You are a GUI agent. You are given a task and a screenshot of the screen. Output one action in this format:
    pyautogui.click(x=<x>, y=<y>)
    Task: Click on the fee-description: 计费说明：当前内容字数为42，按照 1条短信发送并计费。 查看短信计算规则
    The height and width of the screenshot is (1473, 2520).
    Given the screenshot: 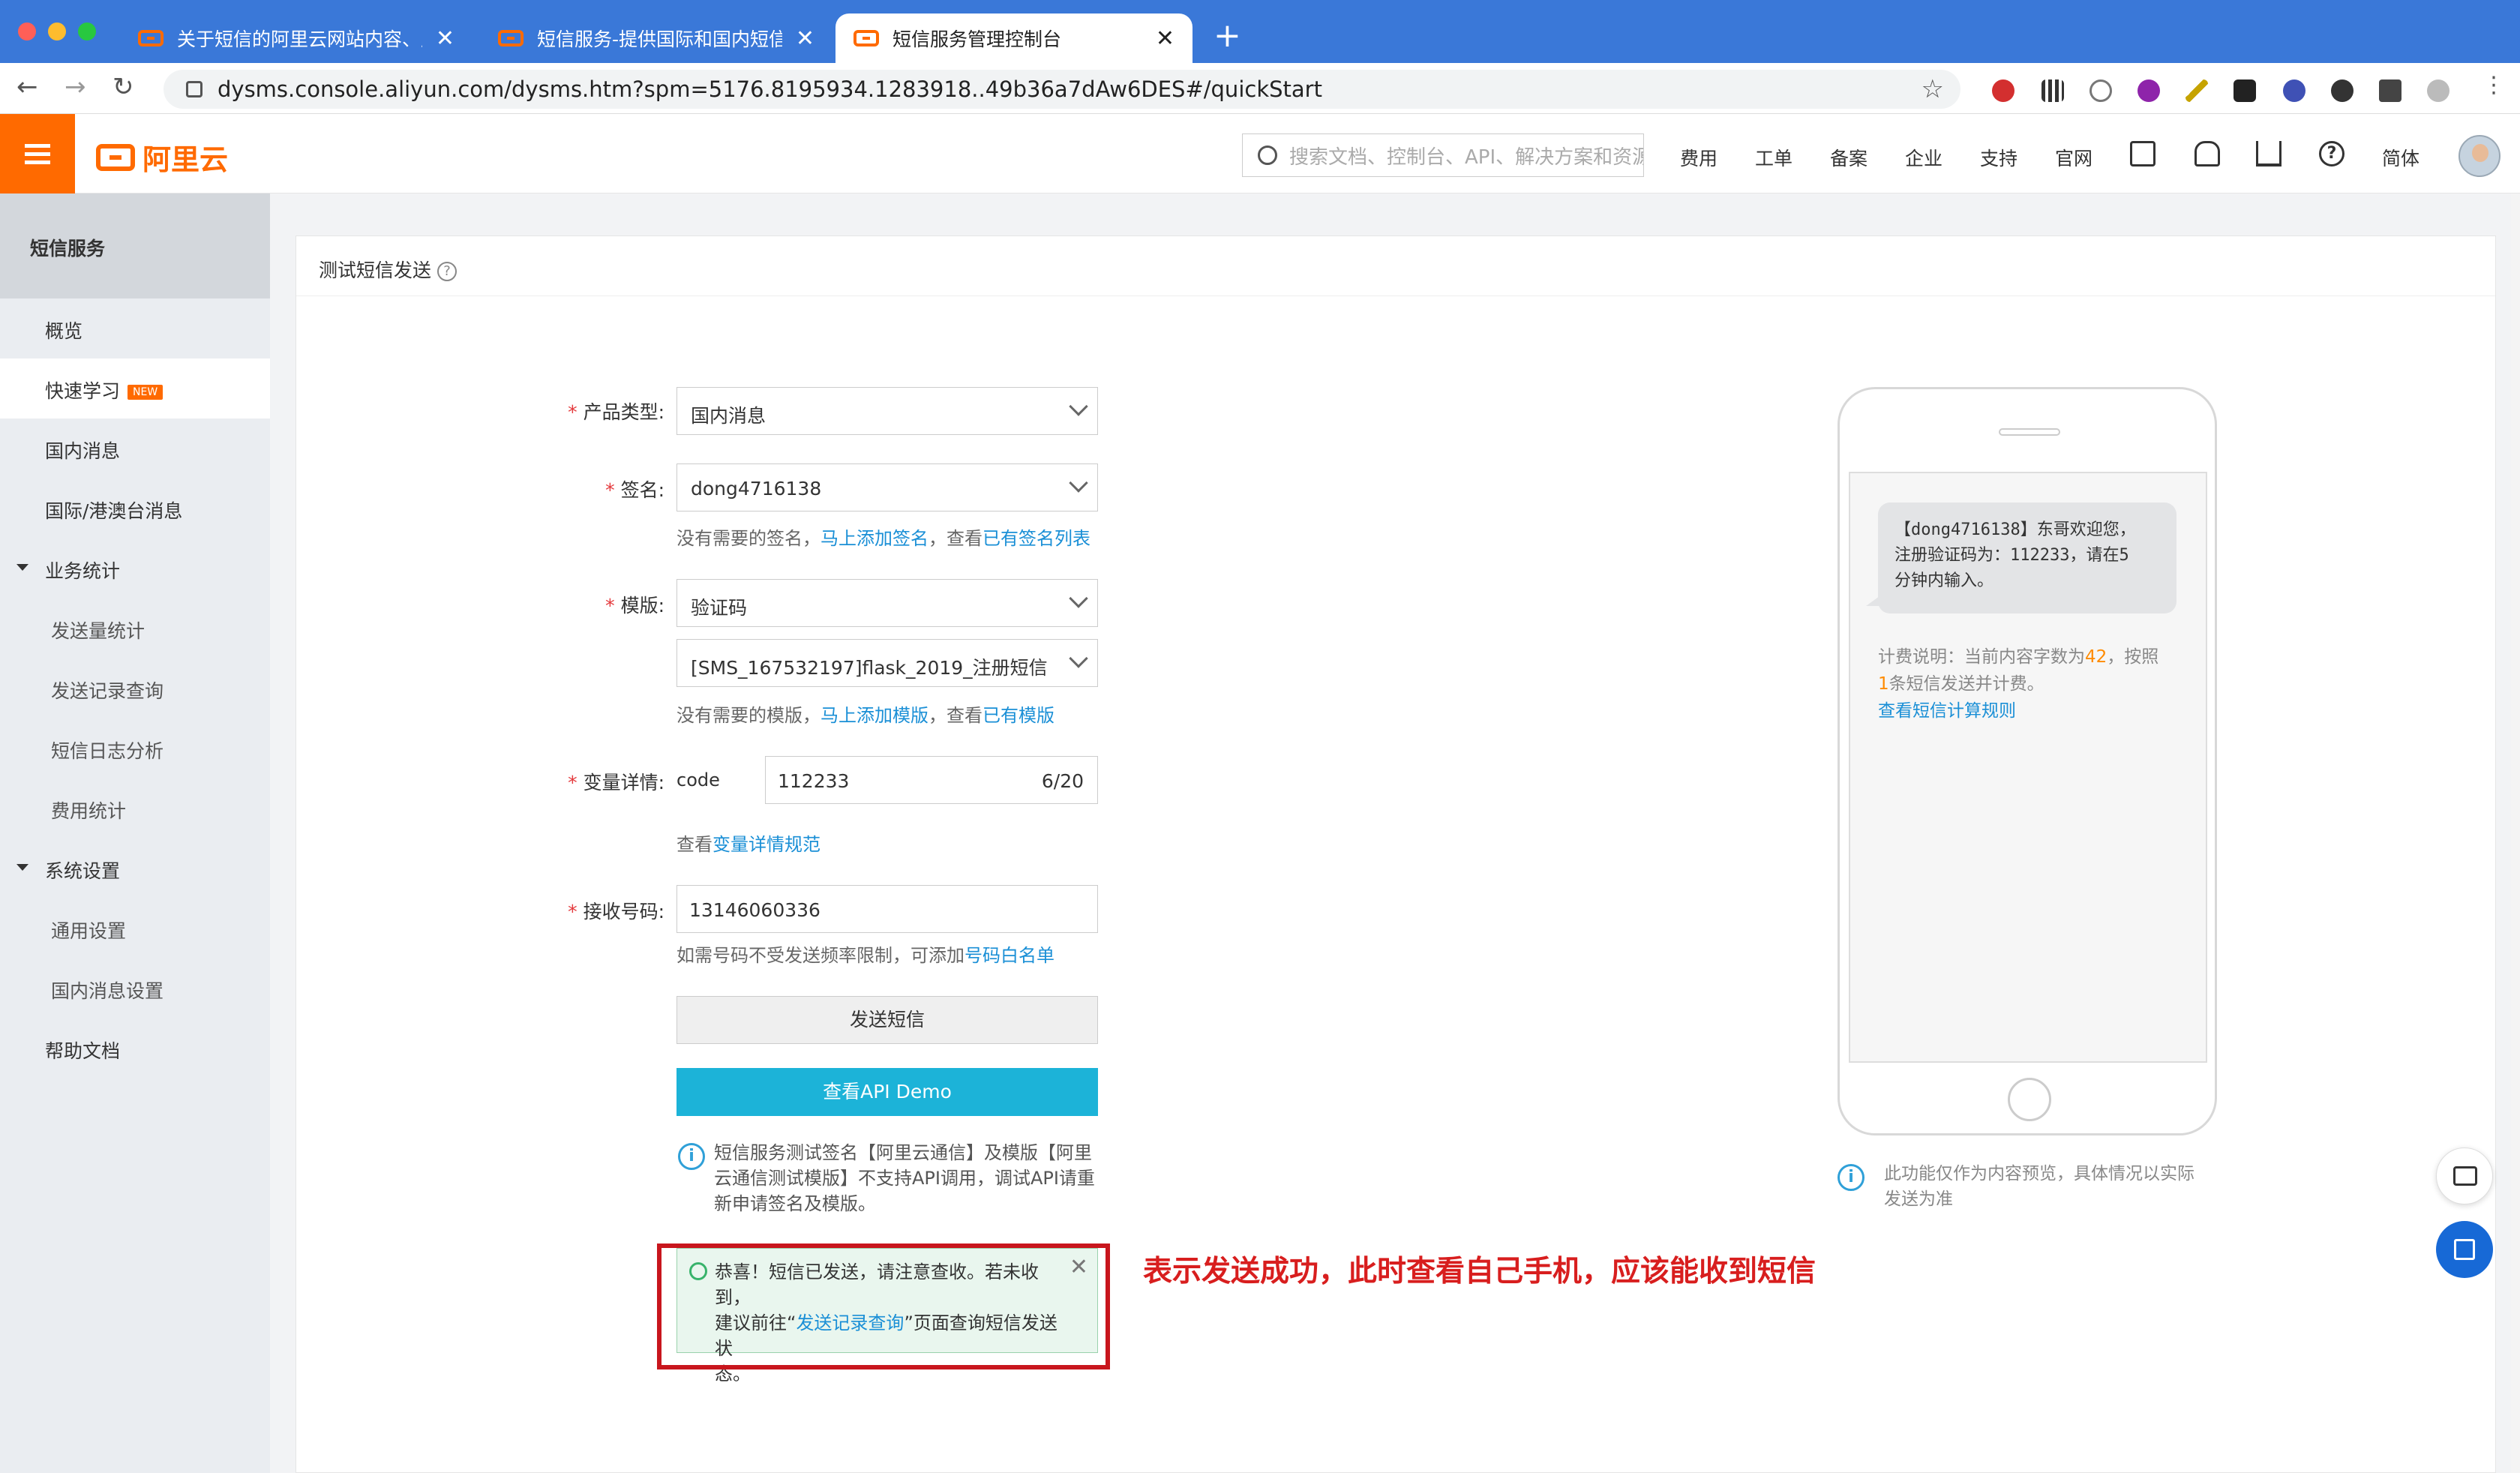 What is the action you would take?
    pyautogui.click(x=2035, y=684)
    